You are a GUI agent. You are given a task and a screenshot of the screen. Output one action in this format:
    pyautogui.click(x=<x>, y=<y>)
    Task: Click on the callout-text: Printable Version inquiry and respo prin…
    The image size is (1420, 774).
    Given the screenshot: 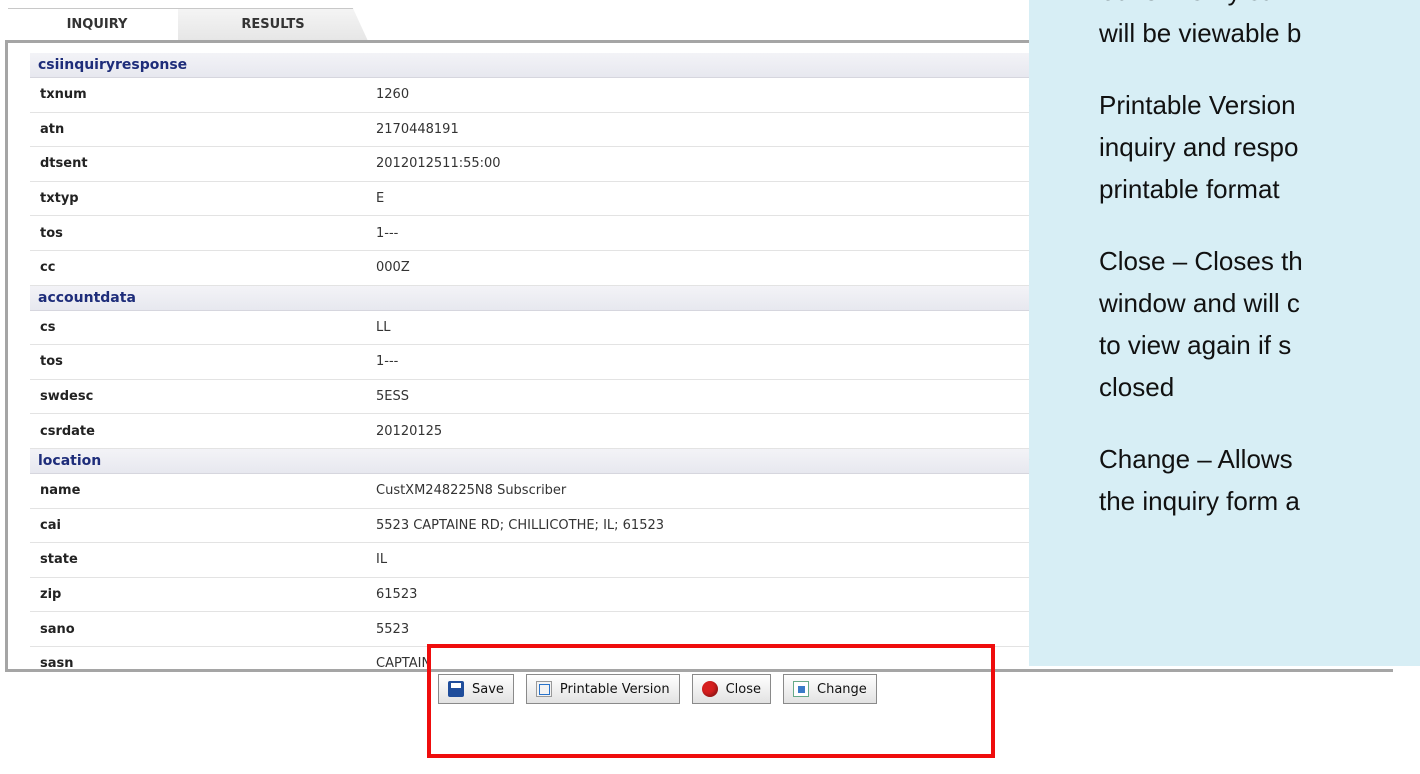 What is the action you would take?
    pyautogui.click(x=1199, y=147)
    